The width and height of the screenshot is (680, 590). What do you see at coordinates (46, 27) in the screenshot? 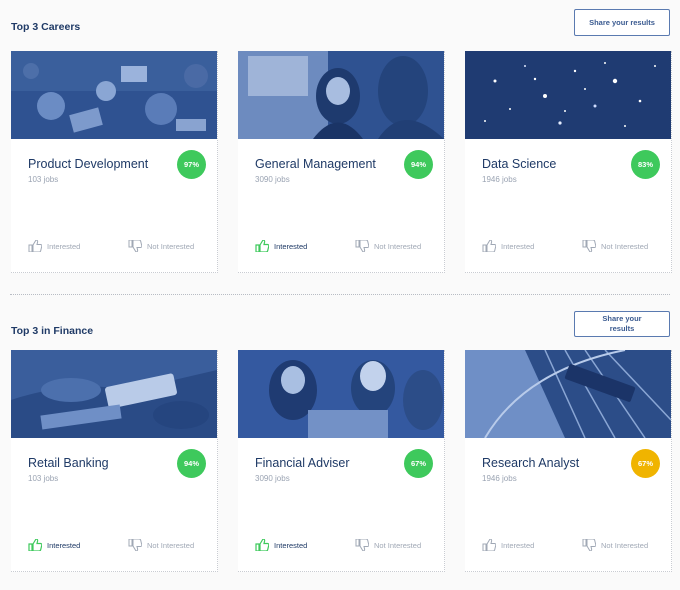
I see `section-title: Top 3 Careers` at bounding box center [46, 27].